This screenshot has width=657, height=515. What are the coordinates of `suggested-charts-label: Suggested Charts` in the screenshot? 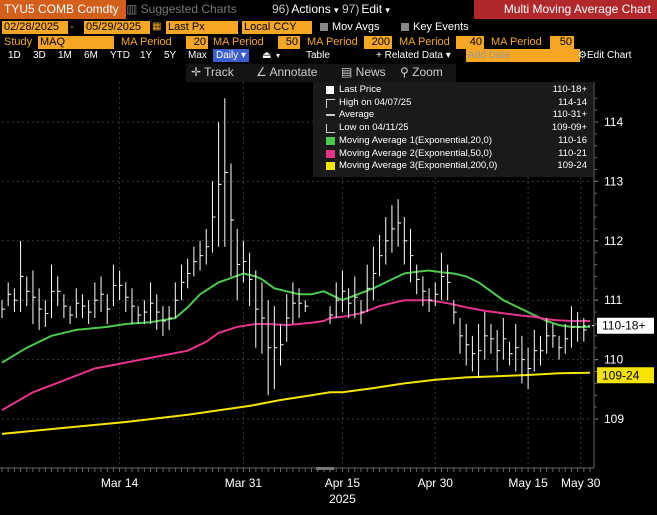 It's located at (188, 9).